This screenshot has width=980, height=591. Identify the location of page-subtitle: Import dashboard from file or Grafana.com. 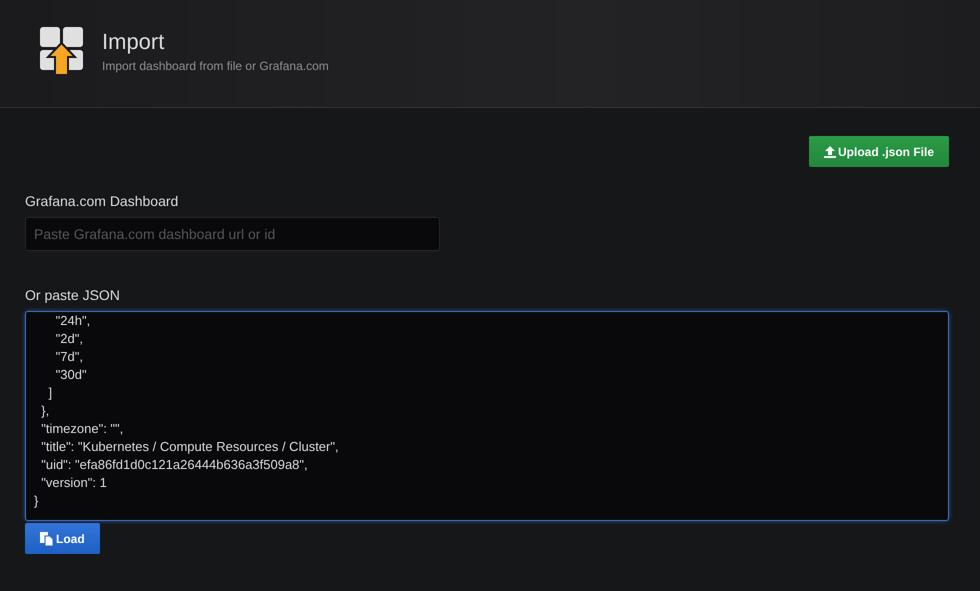
(215, 65).